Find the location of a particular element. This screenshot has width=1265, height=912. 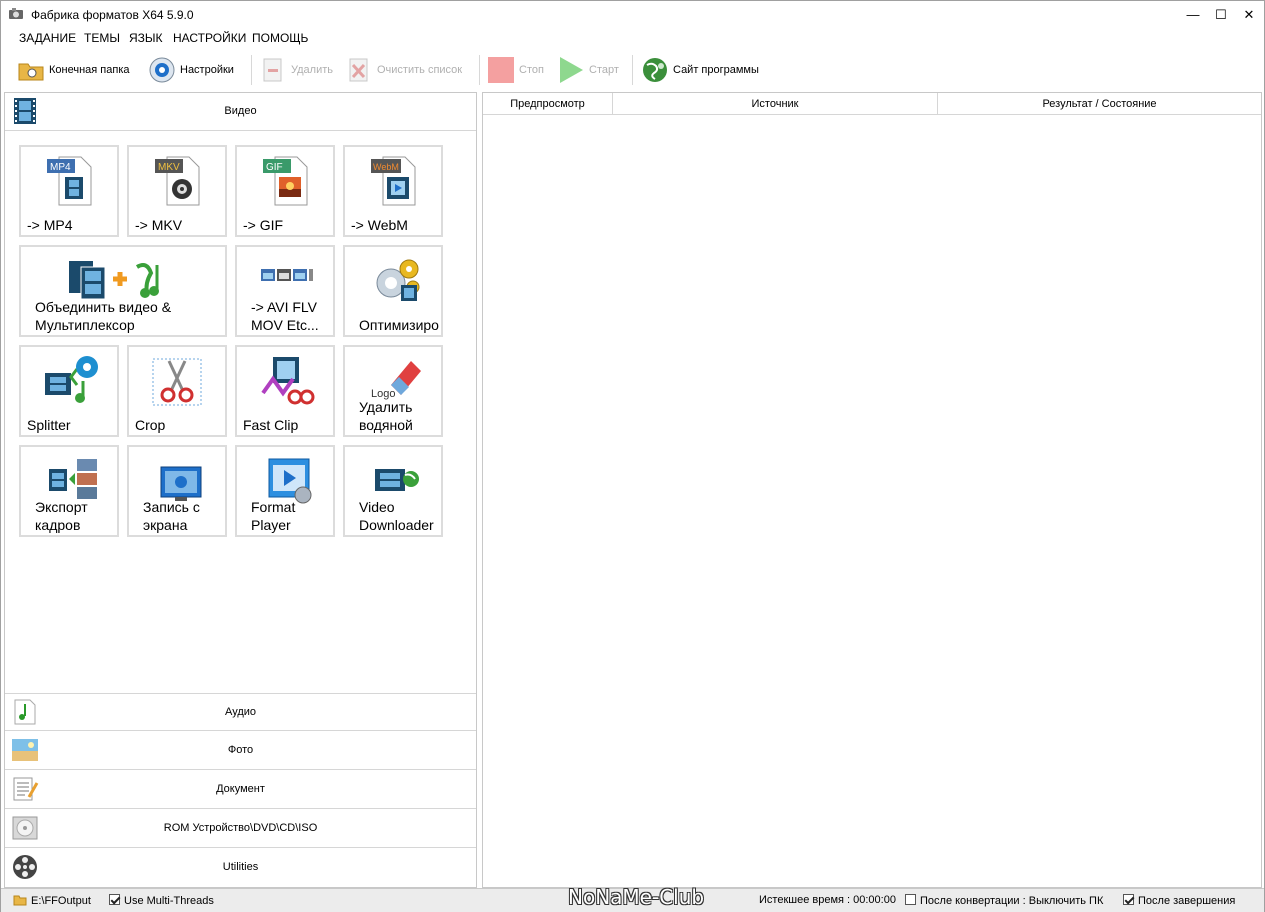

title-bar: Фабрика форматов X64 5.9.0 — ☐ ✕ is located at coordinates (632, 15).